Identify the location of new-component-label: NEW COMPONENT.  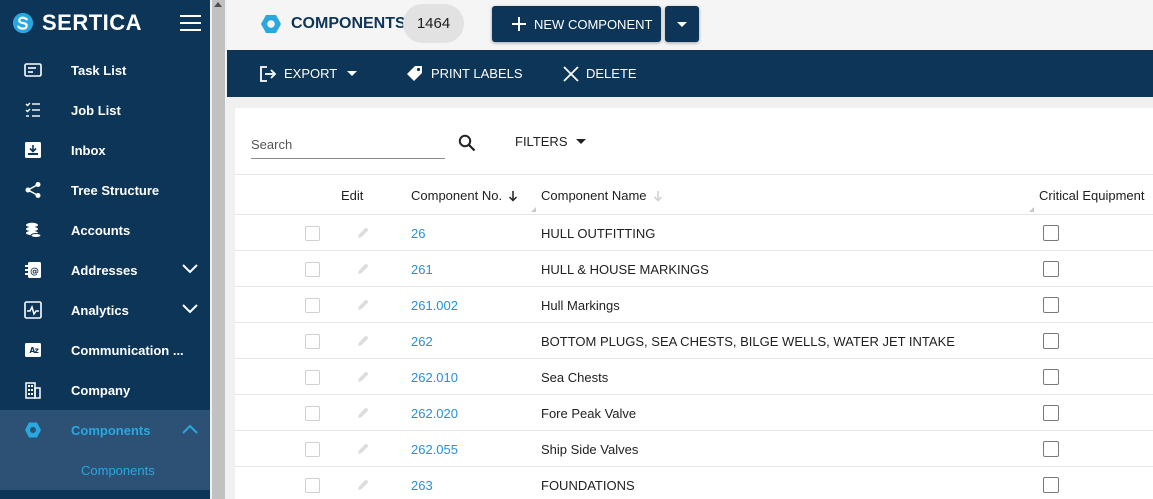
(593, 24).